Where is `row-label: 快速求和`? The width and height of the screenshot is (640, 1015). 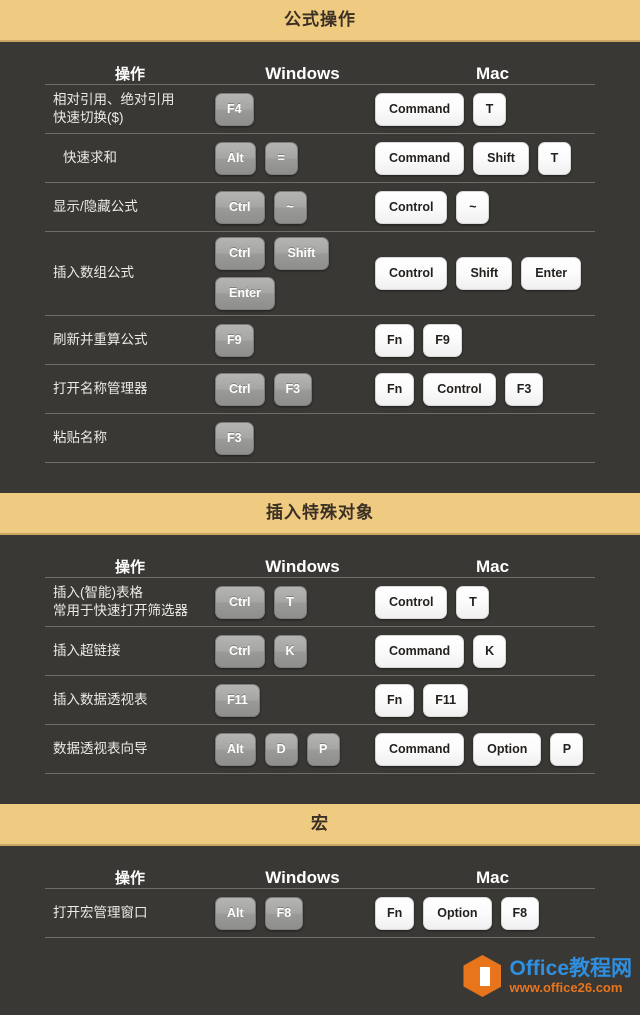 row-label: 快速求和 is located at coordinates (130, 158).